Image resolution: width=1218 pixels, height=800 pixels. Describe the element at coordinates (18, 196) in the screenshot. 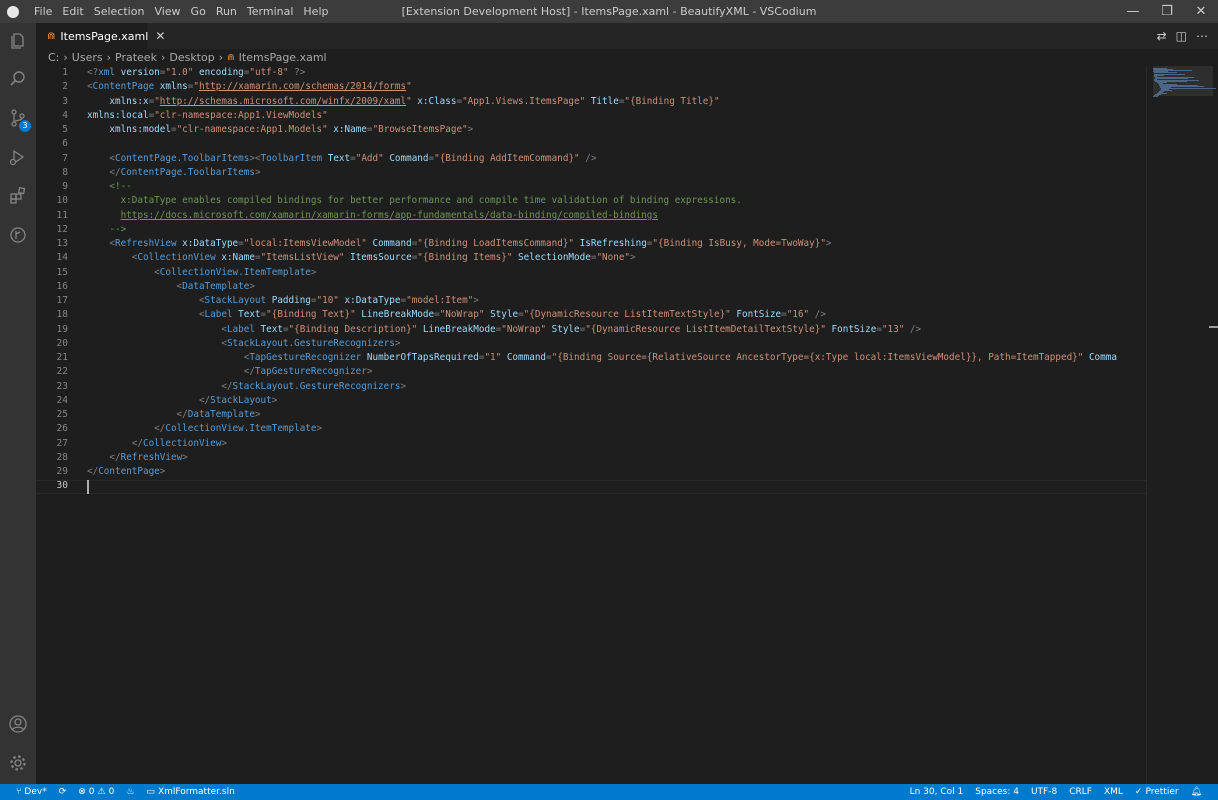

I see `extensions-button` at that location.